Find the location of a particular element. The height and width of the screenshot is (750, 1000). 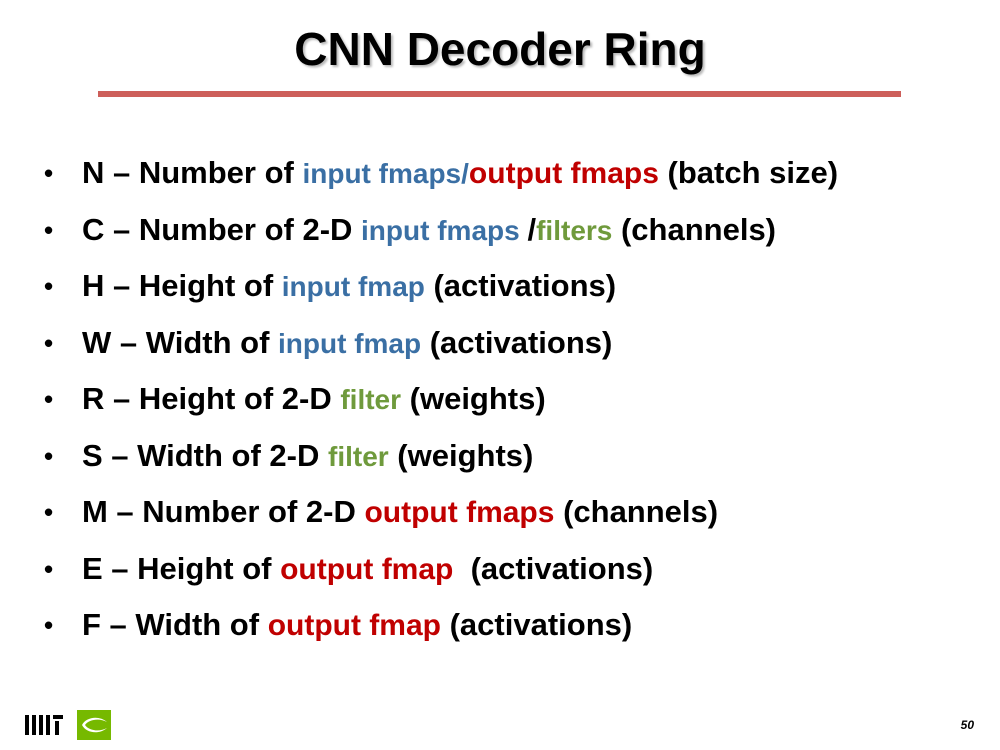

bullet-item: • E – Height of output fmap (activations) is located at coordinates (510, 572).